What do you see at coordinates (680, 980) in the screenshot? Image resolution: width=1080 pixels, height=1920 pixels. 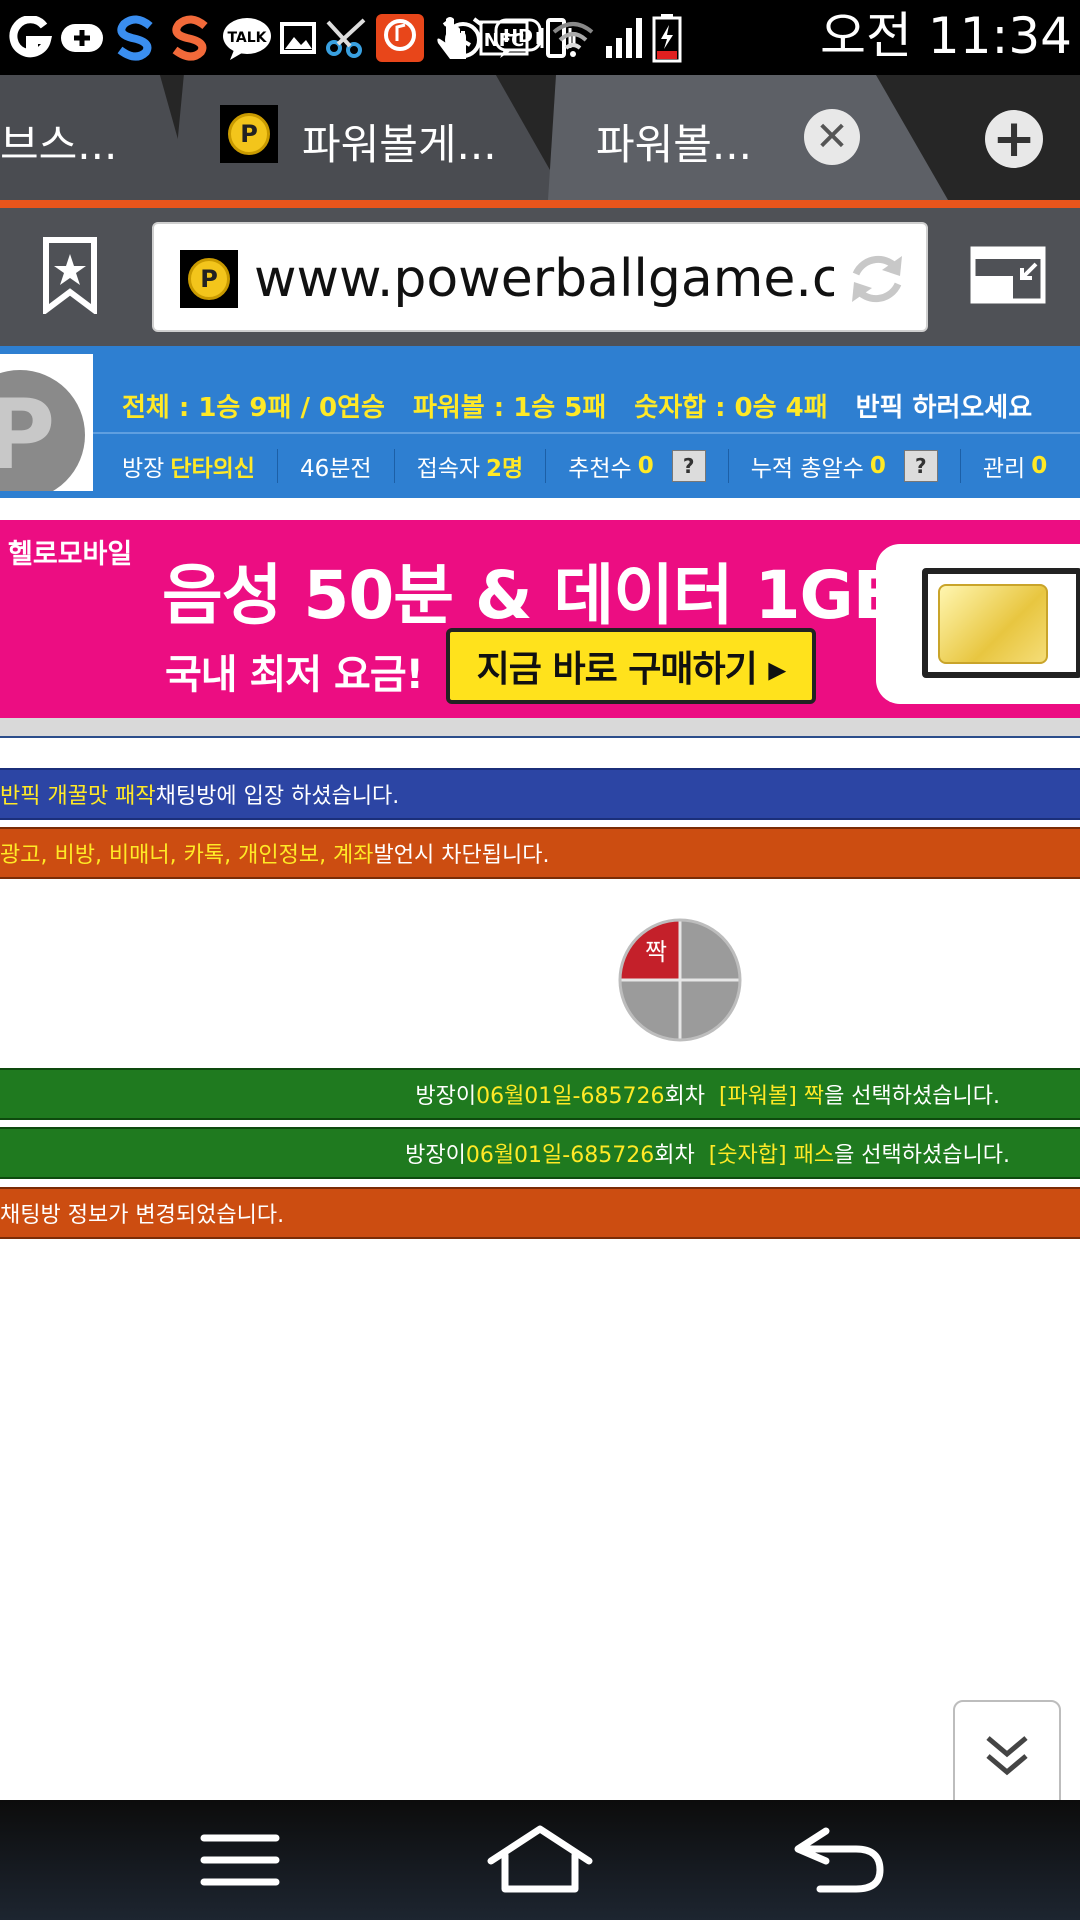 I see `pick-circle: 짝` at bounding box center [680, 980].